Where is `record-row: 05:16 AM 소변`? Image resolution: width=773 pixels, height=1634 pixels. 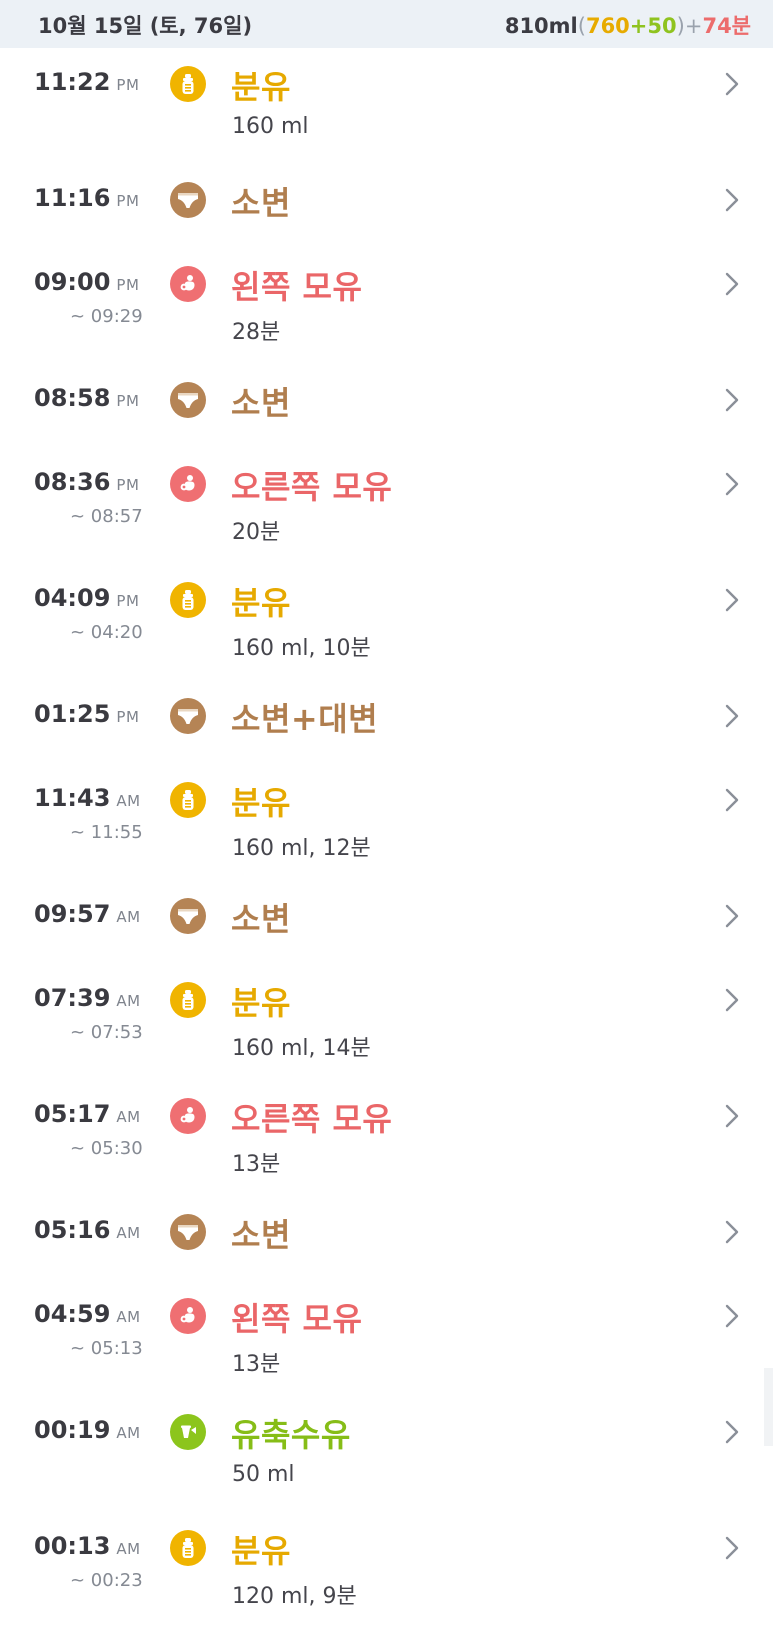
record-row: 05:16 AM 소변 is located at coordinates (386, 1238).